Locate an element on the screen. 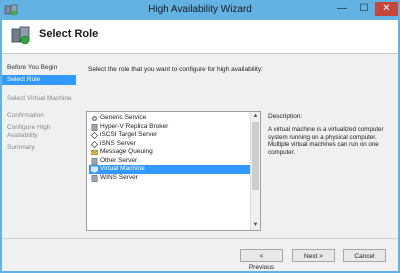  step-availability: Availability is located at coordinates (22, 135).